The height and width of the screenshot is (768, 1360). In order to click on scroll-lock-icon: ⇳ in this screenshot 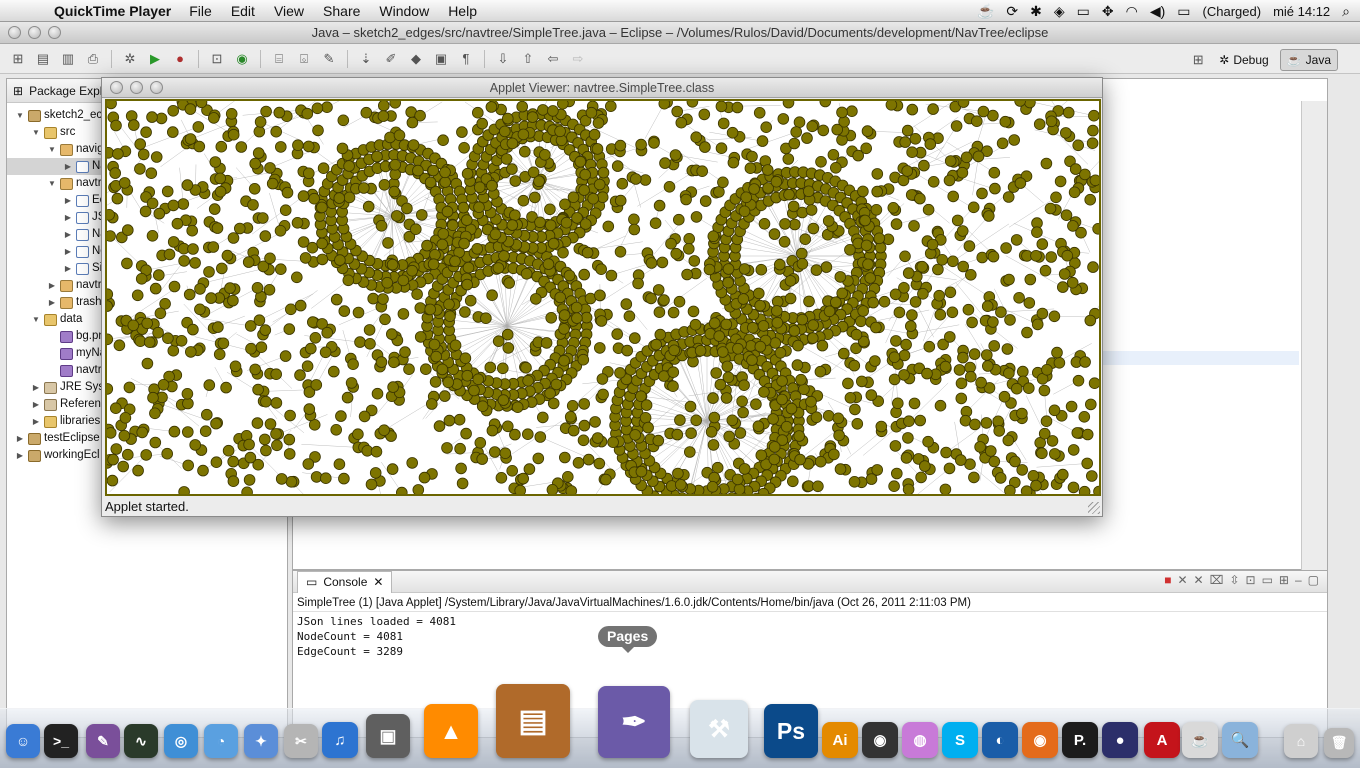, I will do `click(1234, 580)`.